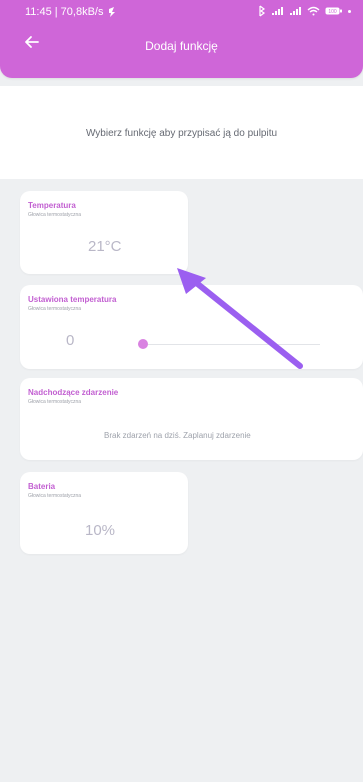 This screenshot has width=363, height=782. Describe the element at coordinates (52, 205) in the screenshot. I see `card-title: Temperatura` at that location.